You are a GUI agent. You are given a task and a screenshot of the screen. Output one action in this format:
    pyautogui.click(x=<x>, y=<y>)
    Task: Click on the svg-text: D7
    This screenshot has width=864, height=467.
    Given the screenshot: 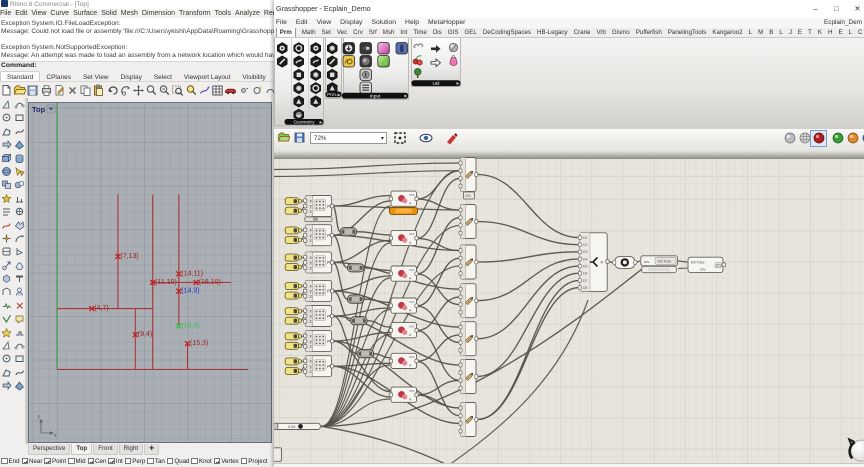 What is the action you would take?
    pyautogui.click(x=585, y=281)
    